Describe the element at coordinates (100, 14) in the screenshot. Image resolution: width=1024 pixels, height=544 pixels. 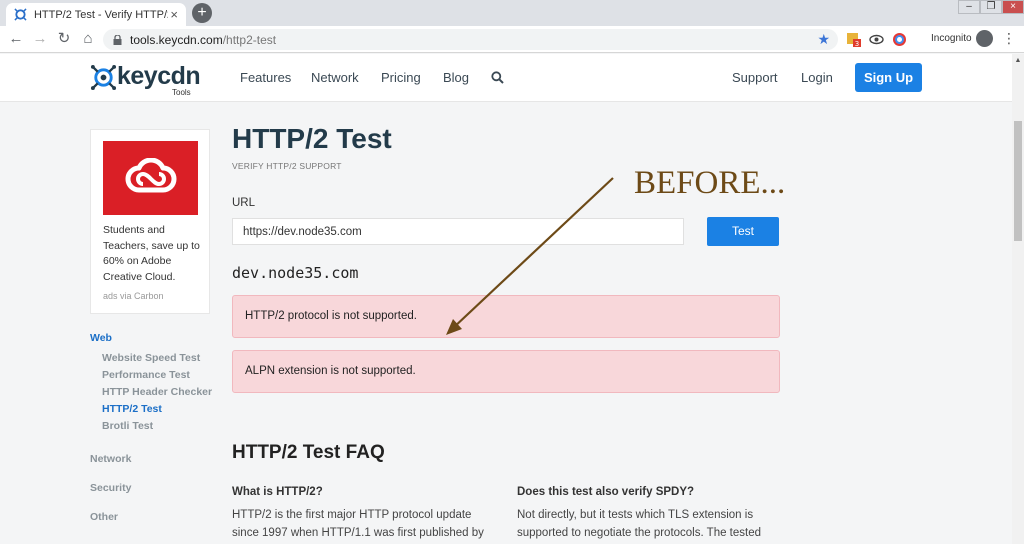
I see `tab-title: HTTP/2 Test - Verify HTTP/2 Supp` at that location.